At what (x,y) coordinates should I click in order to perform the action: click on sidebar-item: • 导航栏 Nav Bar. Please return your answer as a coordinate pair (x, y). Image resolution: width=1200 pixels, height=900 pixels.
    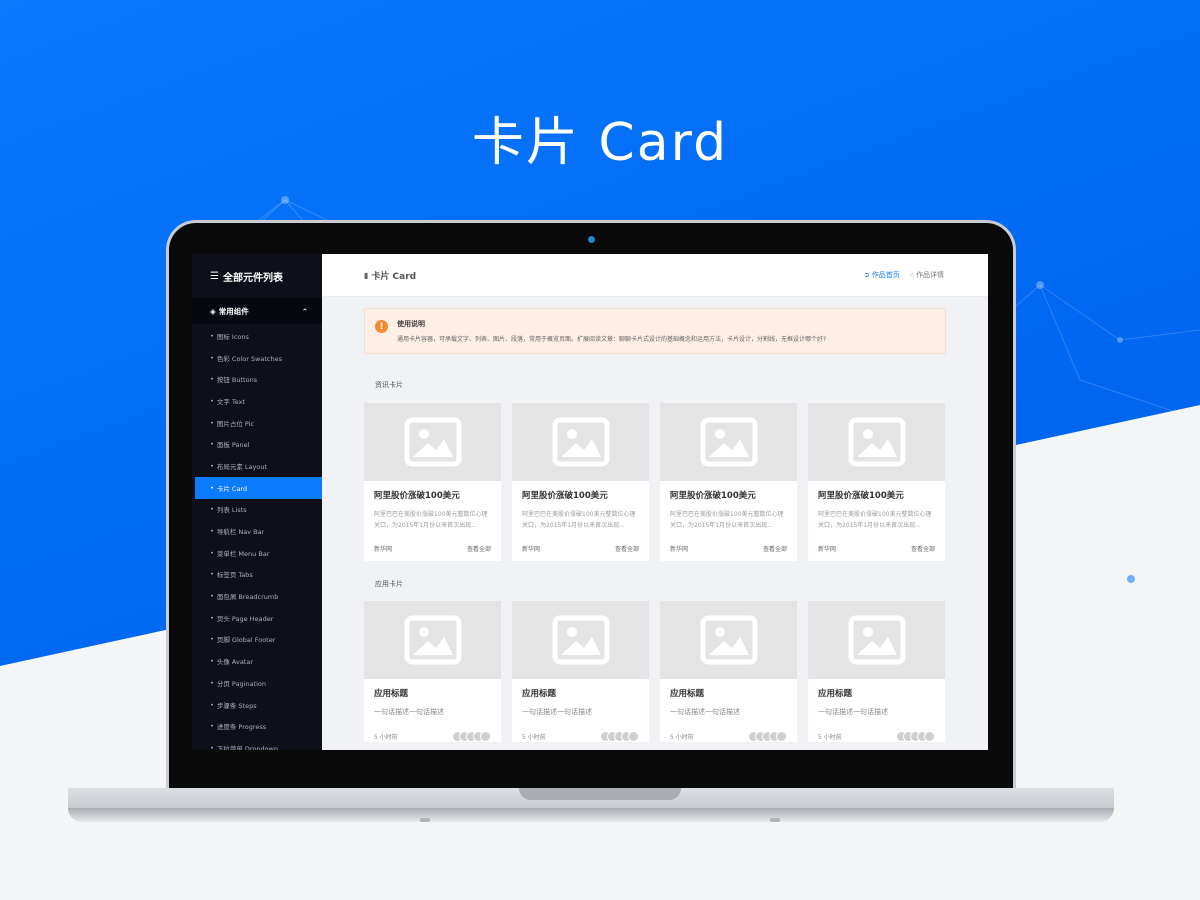
    Looking at the image, I should click on (257, 531).